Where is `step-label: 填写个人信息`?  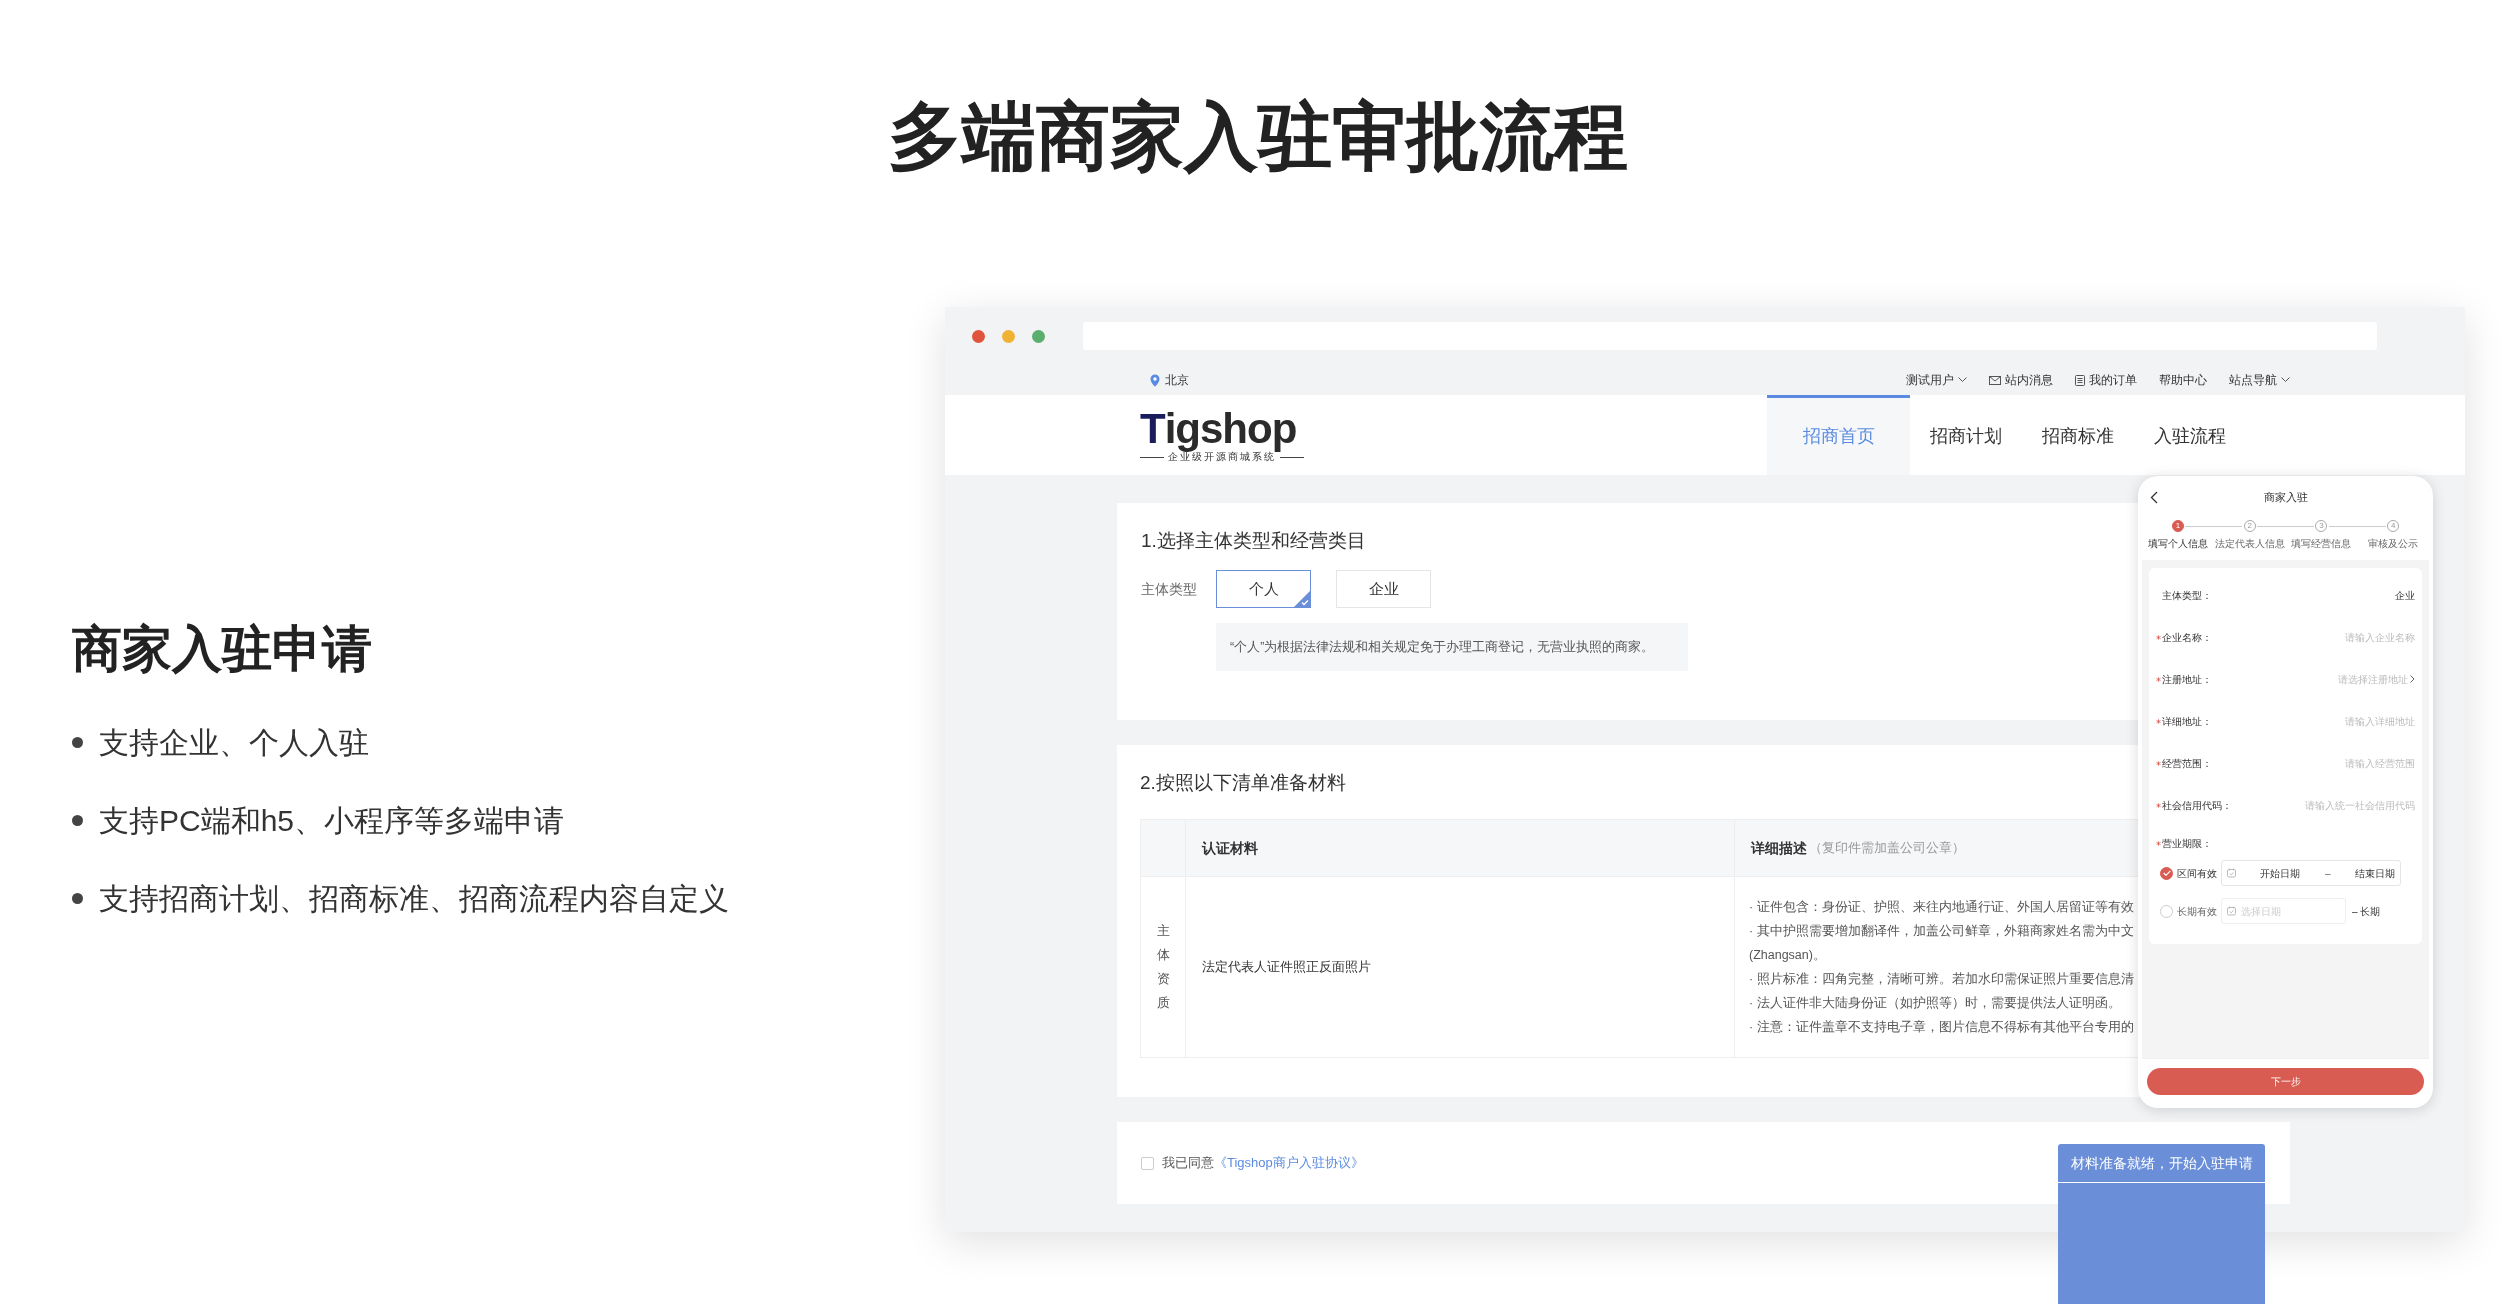
step-label: 填写个人信息 is located at coordinates (2177, 544).